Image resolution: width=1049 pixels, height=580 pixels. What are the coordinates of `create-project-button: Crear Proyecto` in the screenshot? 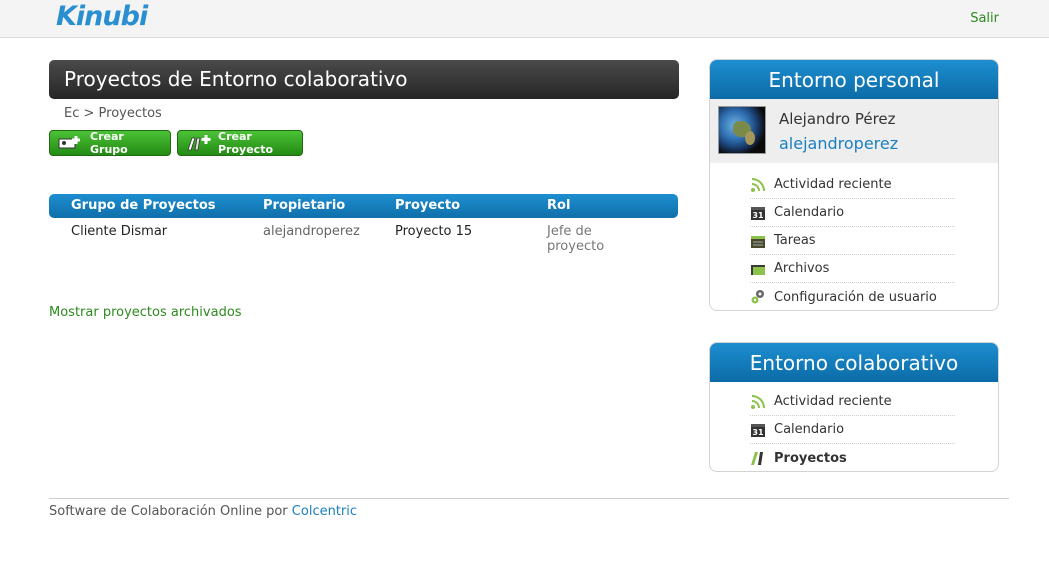 It's located at (240, 143).